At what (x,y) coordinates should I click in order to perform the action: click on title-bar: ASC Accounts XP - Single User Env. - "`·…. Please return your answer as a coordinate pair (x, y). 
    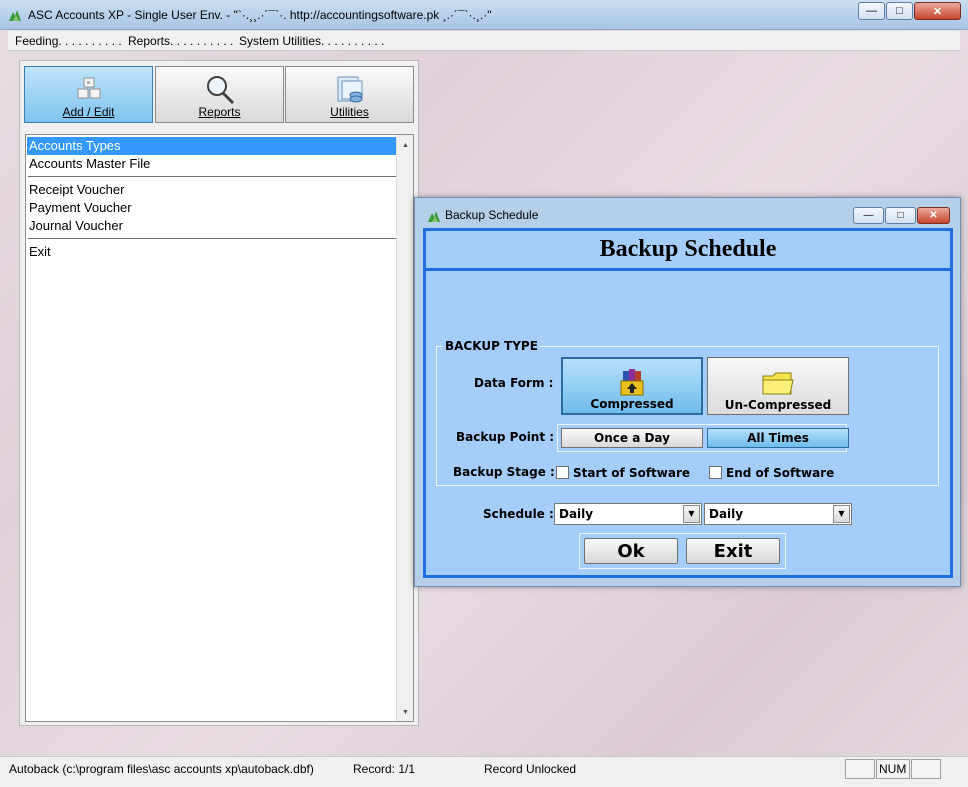
    Looking at the image, I should click on (484, 15).